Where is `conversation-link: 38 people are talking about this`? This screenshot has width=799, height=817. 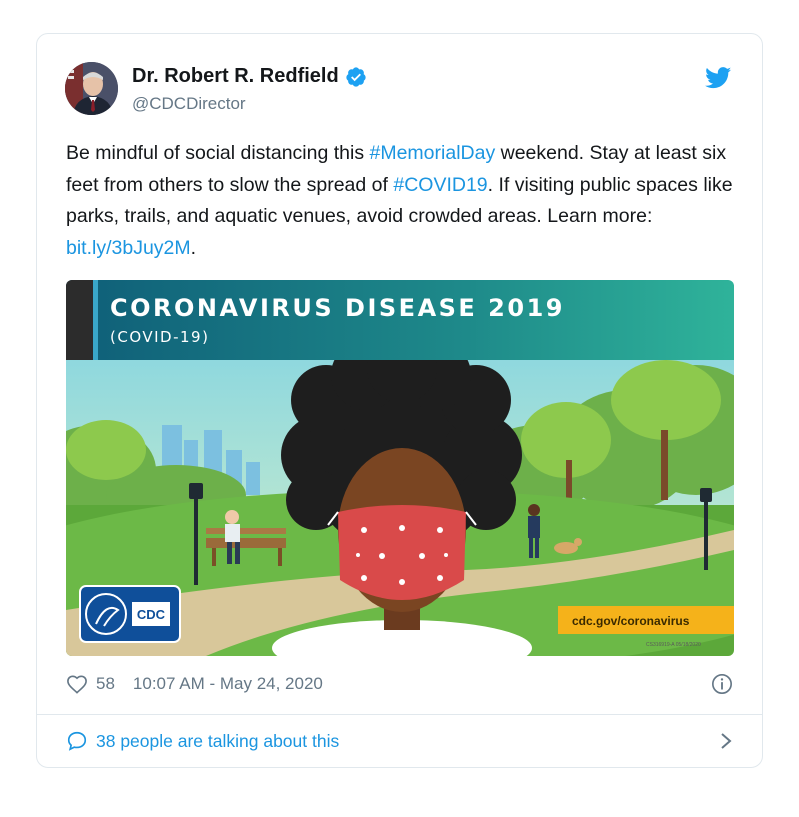 conversation-link: 38 people are talking about this is located at coordinates (399, 741).